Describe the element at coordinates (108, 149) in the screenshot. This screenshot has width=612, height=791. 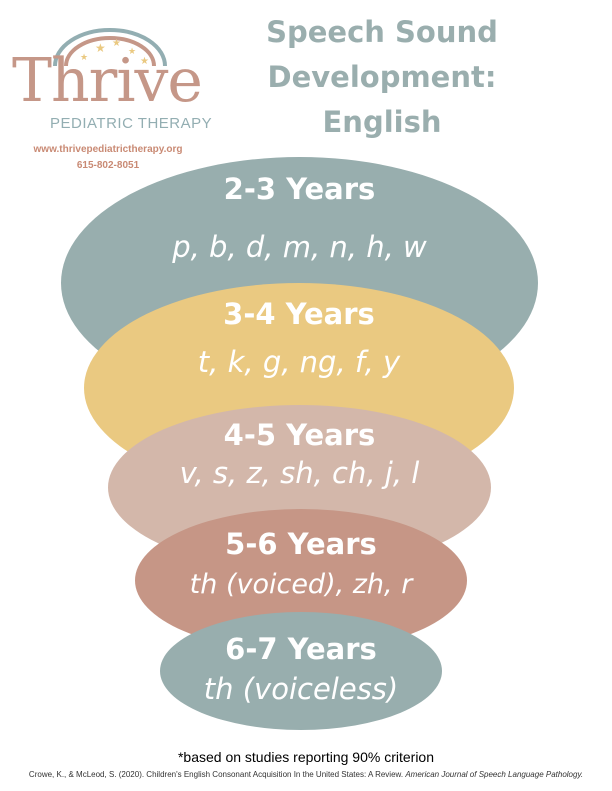
I see `website-link: www.thrivepediatrictherapy.org` at that location.